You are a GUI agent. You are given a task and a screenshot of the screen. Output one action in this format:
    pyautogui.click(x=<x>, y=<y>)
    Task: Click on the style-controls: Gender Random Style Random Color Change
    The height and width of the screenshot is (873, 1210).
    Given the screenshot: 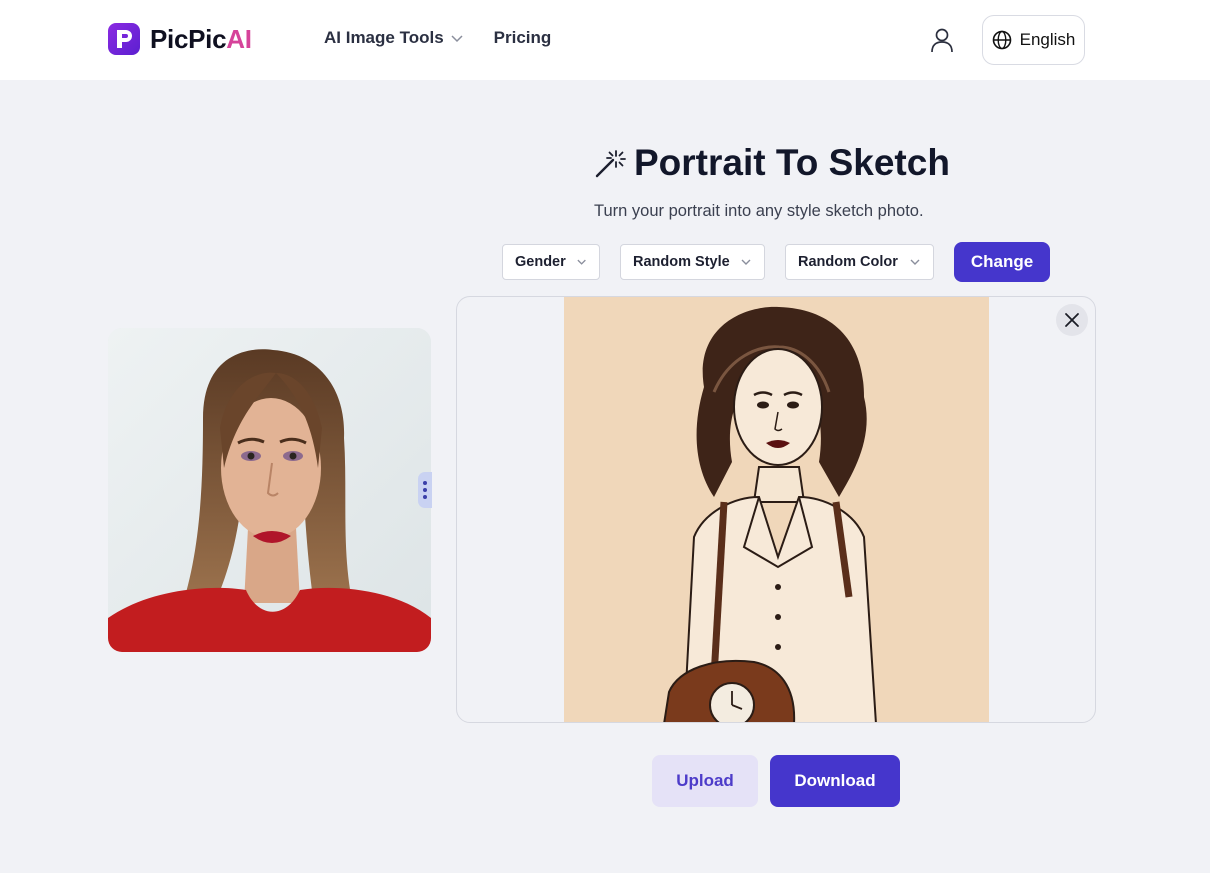 What is the action you would take?
    pyautogui.click(x=776, y=262)
    